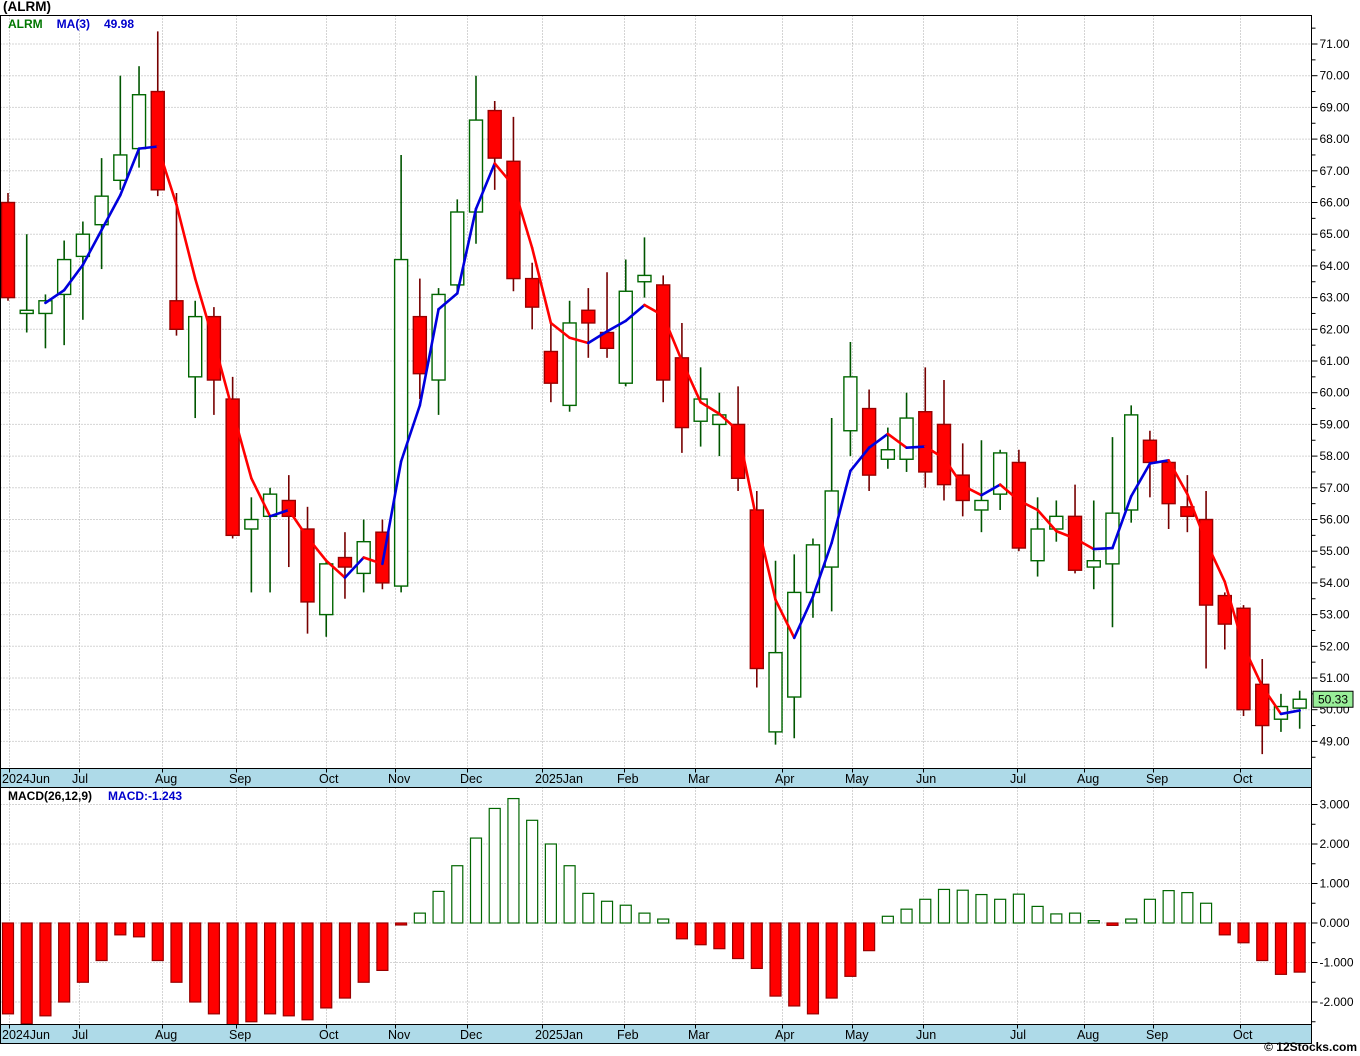 The height and width of the screenshot is (1056, 1360). I want to click on price-axis-label: 70.00, so click(1335, 76).